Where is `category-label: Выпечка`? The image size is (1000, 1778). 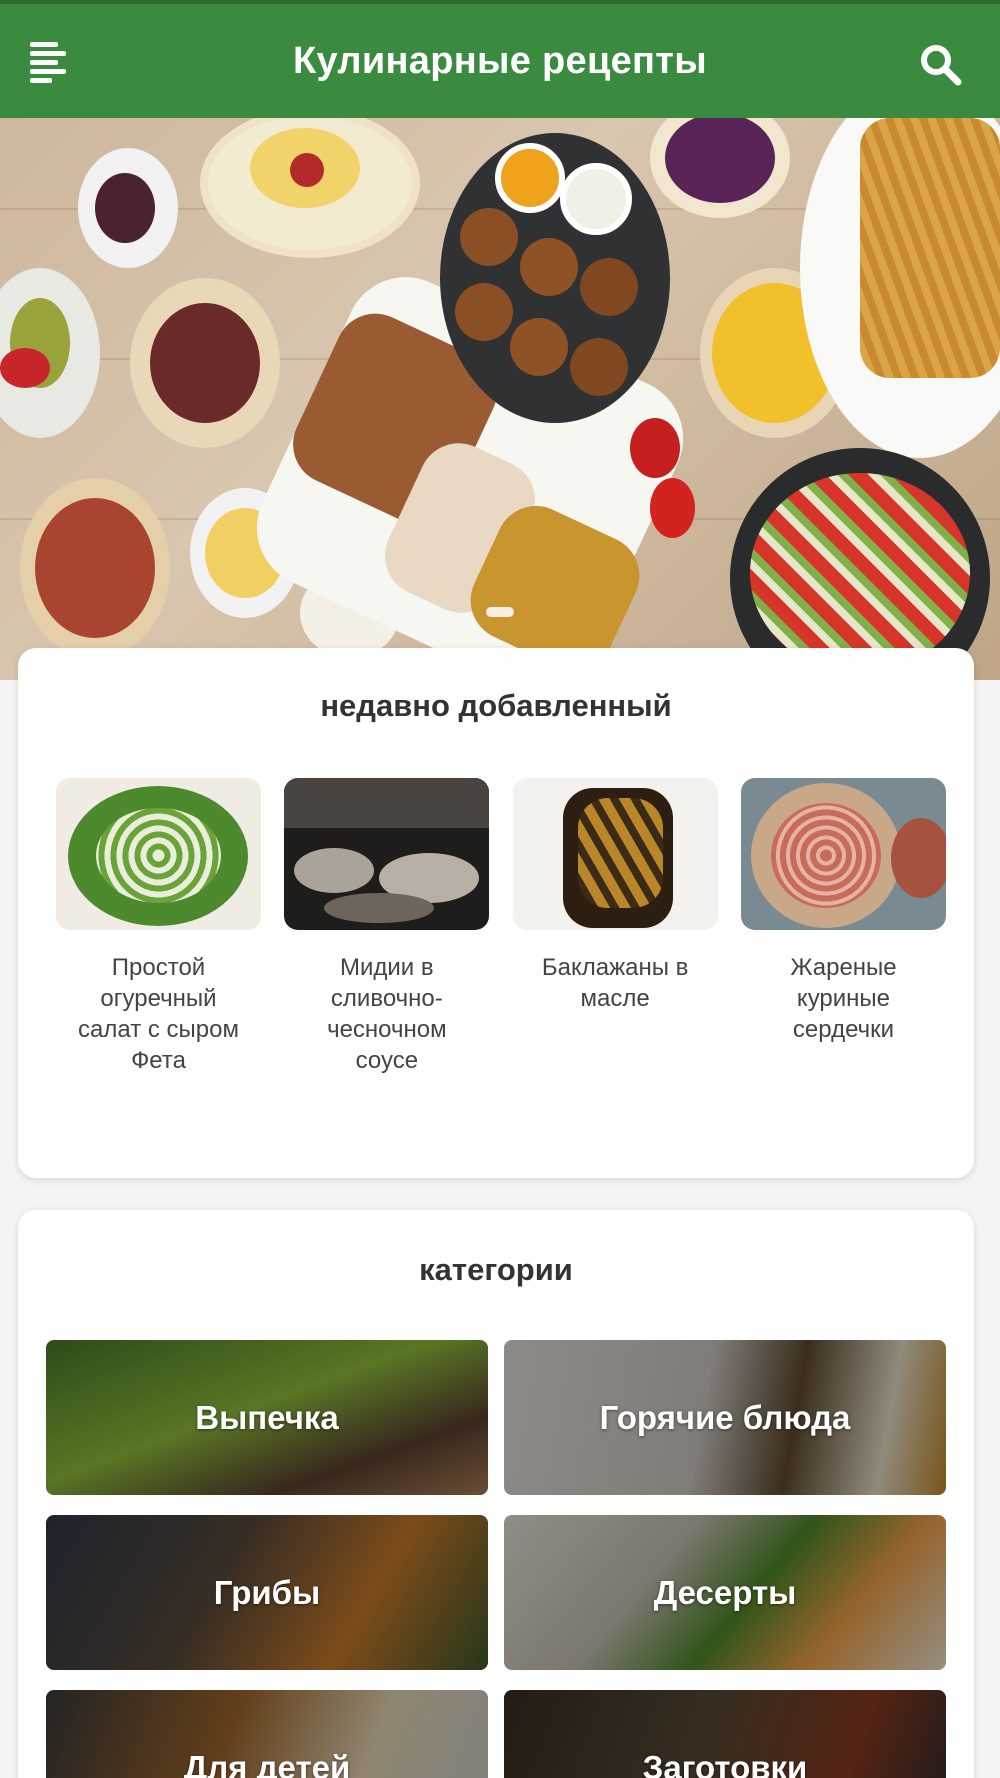 category-label: Выпечка is located at coordinates (267, 1417).